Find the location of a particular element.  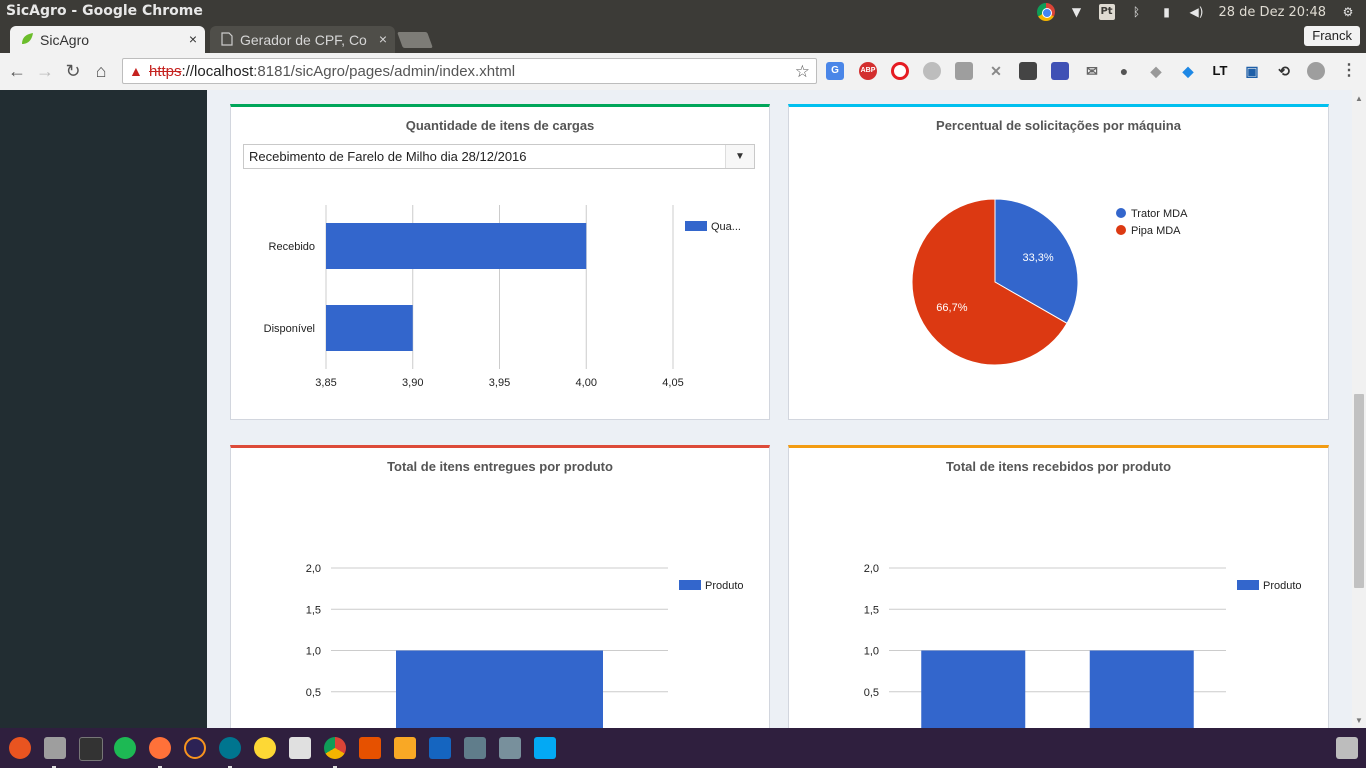

tick-label: 4,05 is located at coordinates (672, 383).